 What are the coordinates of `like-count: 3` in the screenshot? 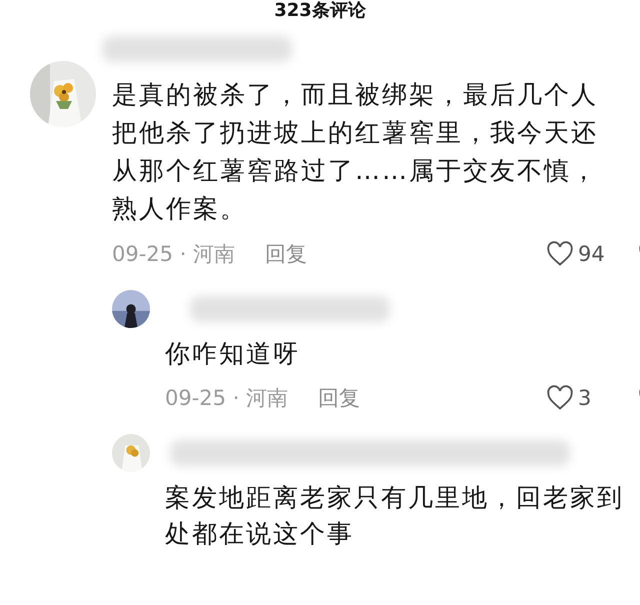 It's located at (585, 398).